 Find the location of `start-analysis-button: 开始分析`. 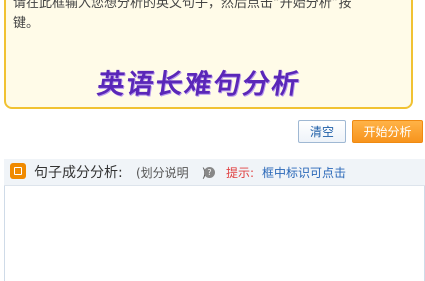

start-analysis-button: 开始分析 is located at coordinates (387, 131).